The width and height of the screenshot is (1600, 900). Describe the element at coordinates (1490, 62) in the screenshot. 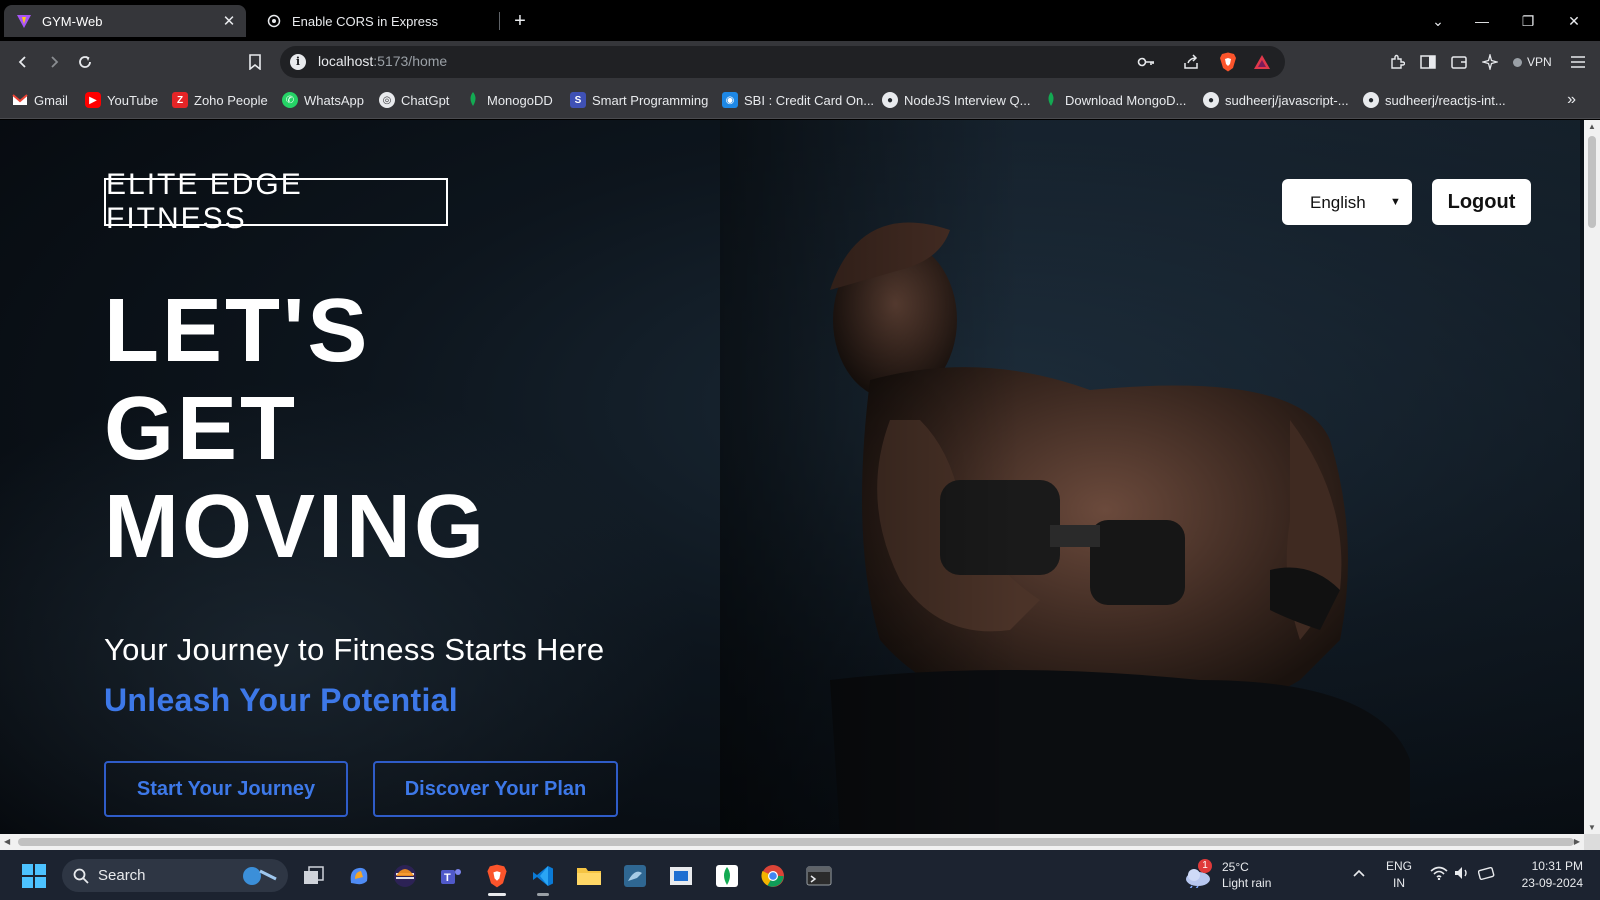

I see `leo-ai-icon` at that location.